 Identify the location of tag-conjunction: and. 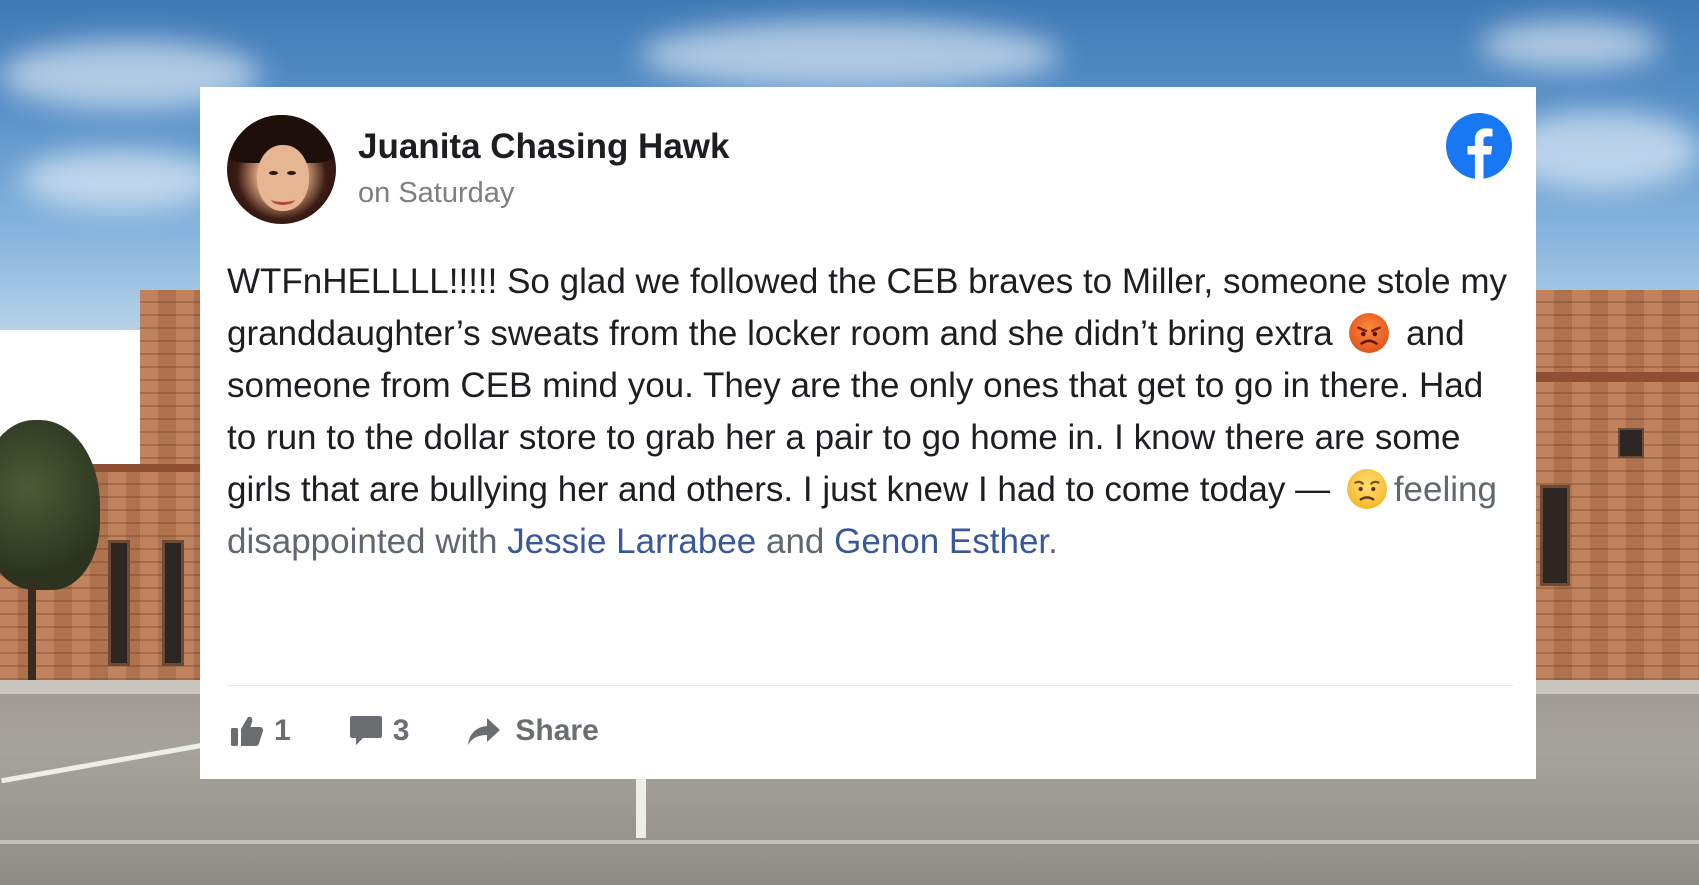
(795, 541).